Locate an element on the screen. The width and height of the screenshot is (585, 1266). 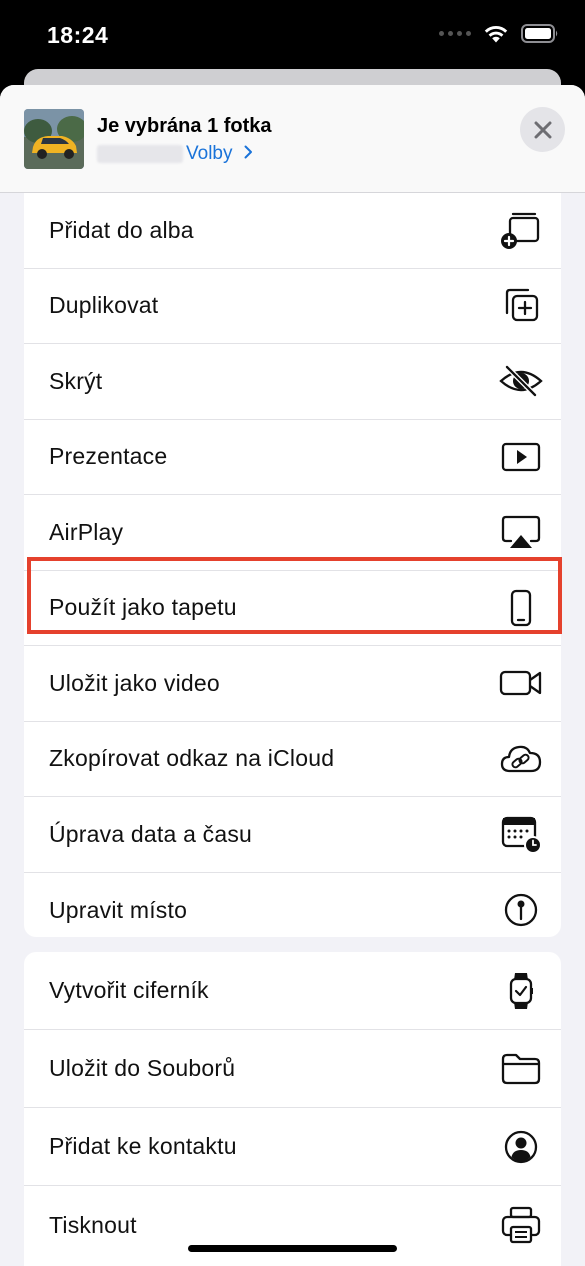
action-label: Úprava data a času is located at coordinates (151, 833).